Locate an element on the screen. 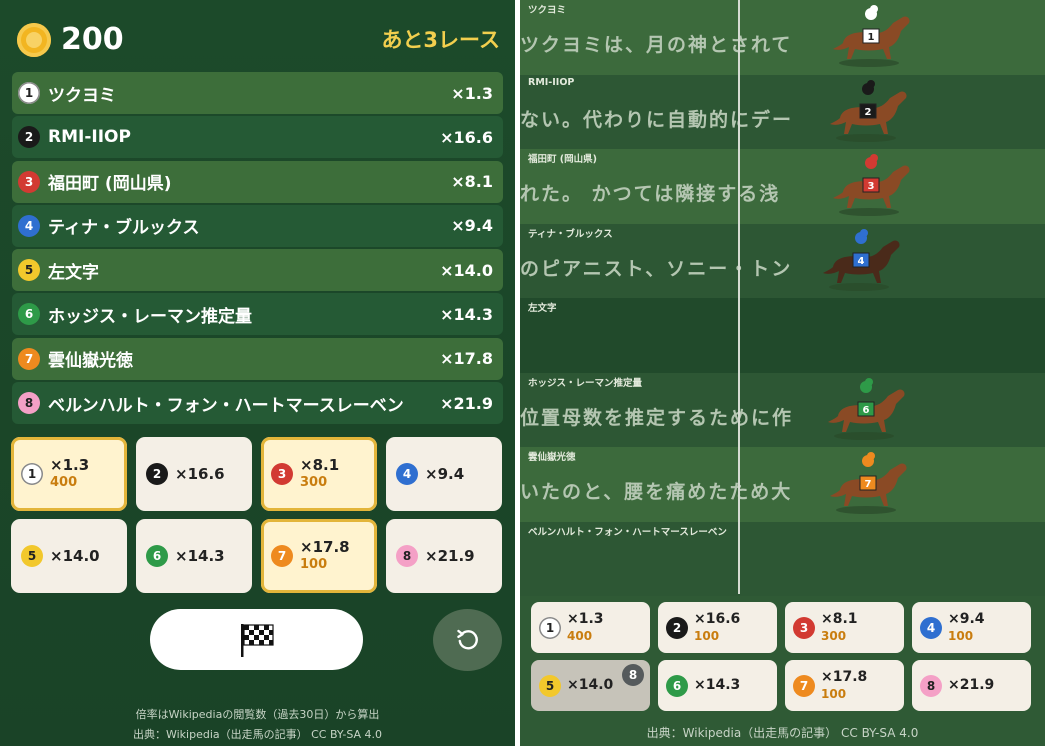 This screenshot has height=746, width=1045. horse-icon: 4 is located at coordinates (861, 259).